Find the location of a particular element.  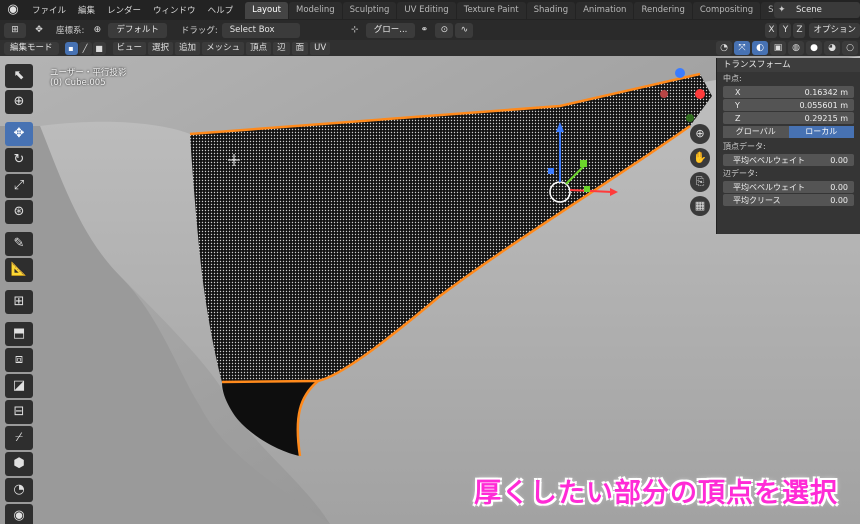

drag-dropdown: Select Box is located at coordinates (260, 30).